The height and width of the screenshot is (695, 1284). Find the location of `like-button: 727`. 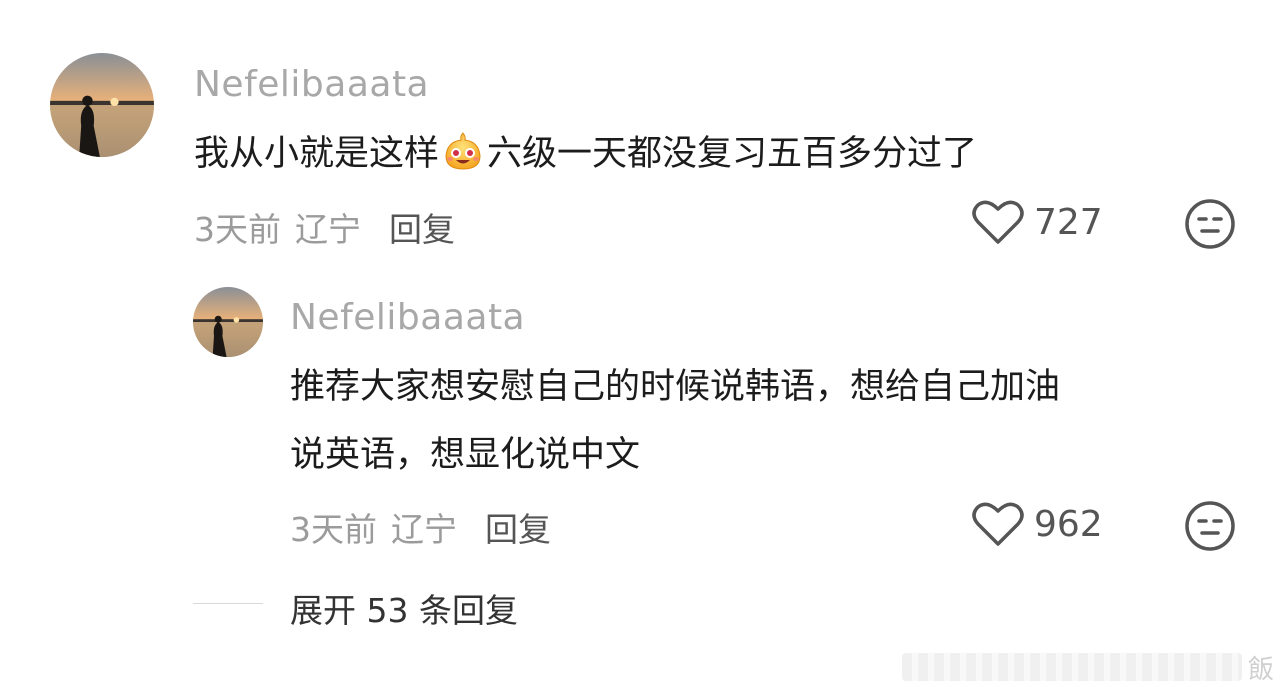

like-button: 727 is located at coordinates (1037, 222).